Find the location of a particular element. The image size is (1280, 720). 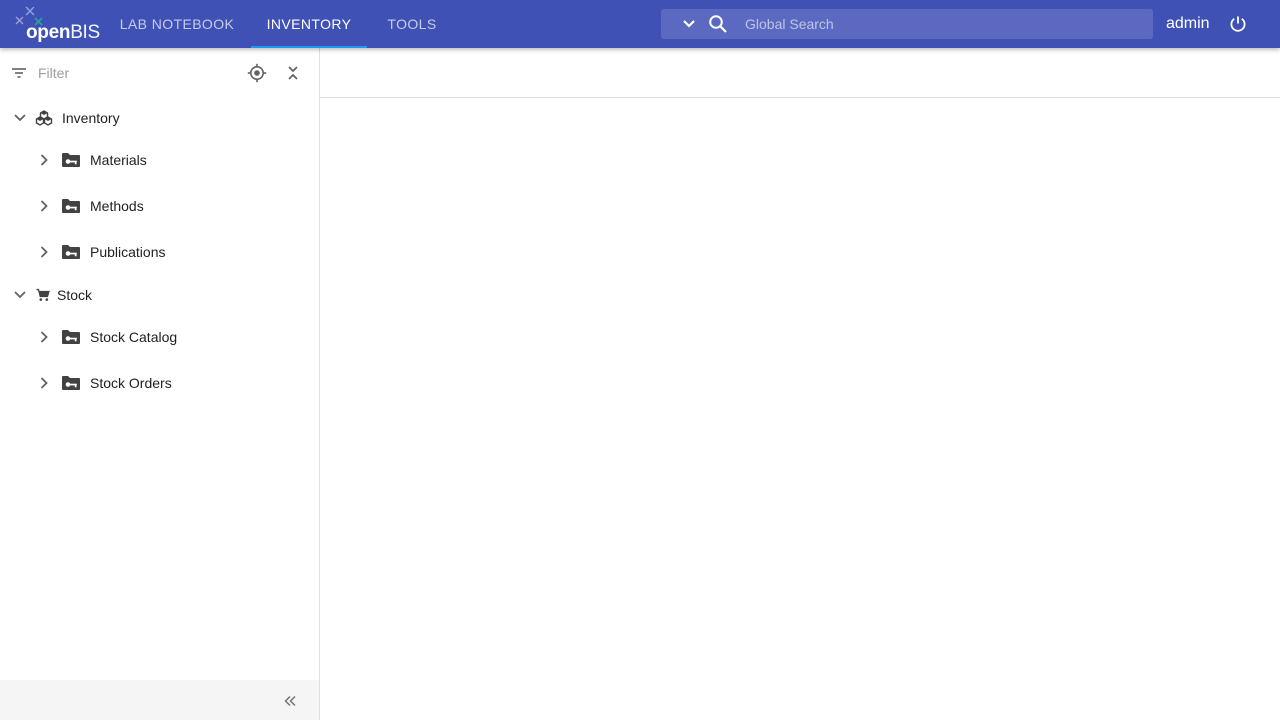

filter-input is located at coordinates (128, 73).